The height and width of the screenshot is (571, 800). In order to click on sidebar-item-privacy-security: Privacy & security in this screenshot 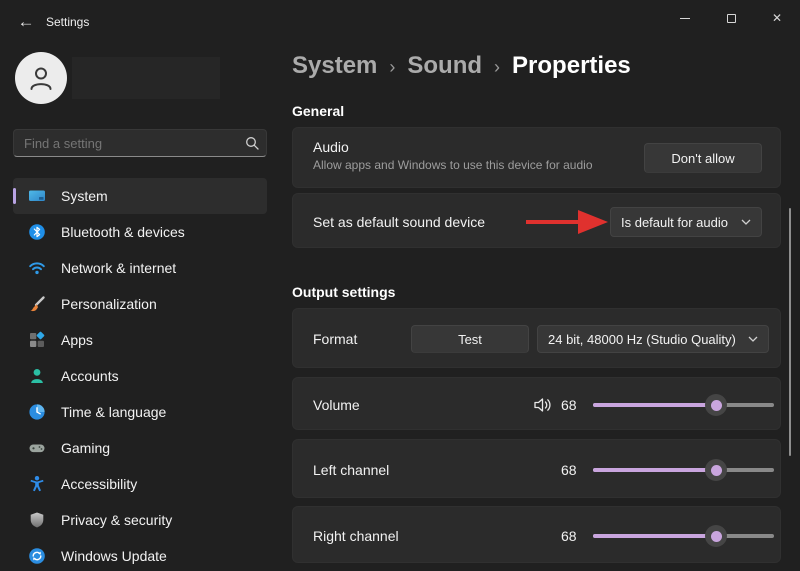, I will do `click(140, 520)`.